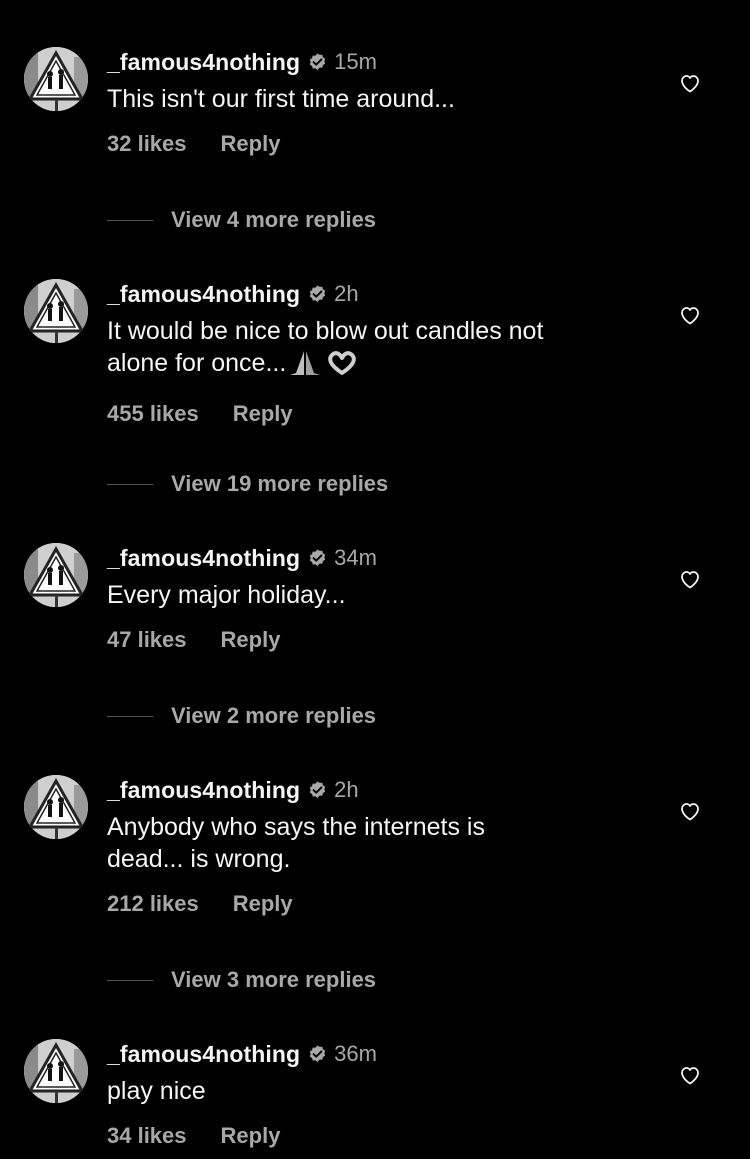  Describe the element at coordinates (355, 557) in the screenshot. I see `comment-timestamp: 34m` at that location.